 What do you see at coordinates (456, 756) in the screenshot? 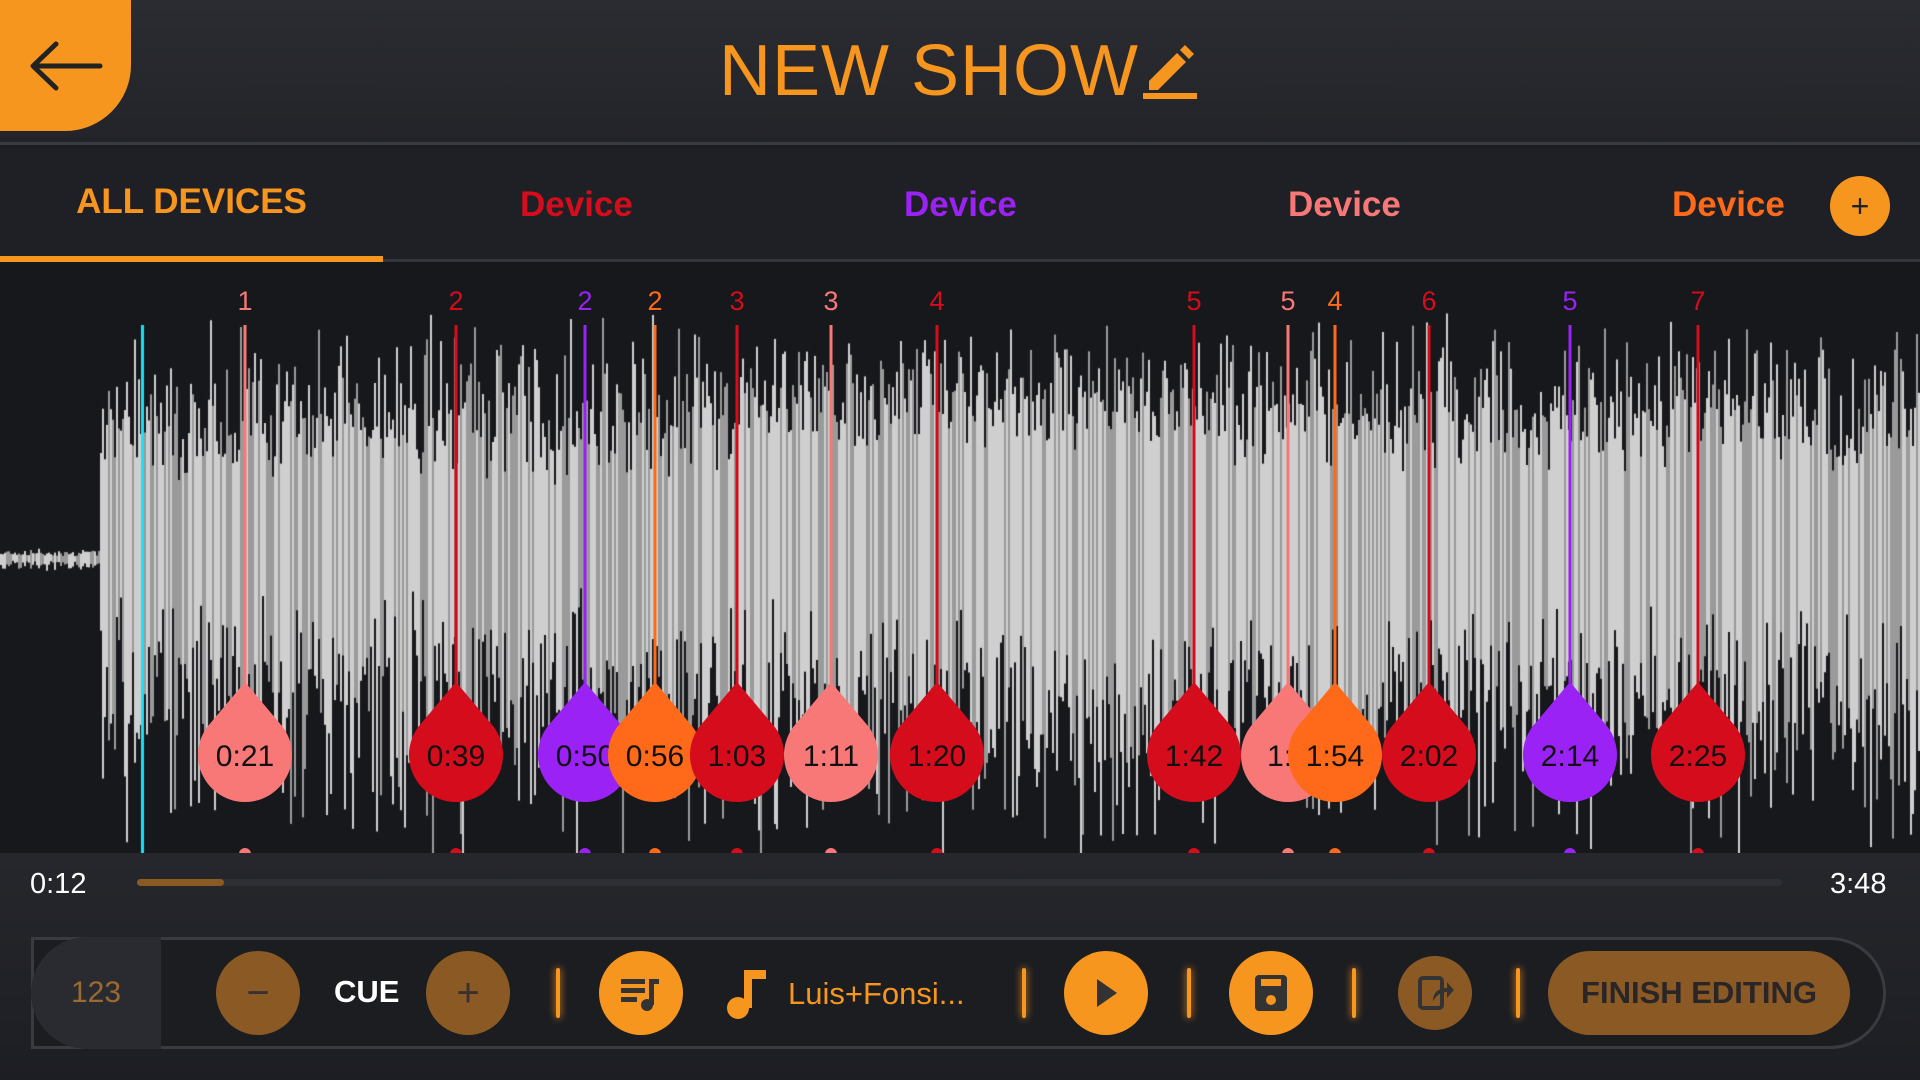
I see `cue-time: 0:39` at bounding box center [456, 756].